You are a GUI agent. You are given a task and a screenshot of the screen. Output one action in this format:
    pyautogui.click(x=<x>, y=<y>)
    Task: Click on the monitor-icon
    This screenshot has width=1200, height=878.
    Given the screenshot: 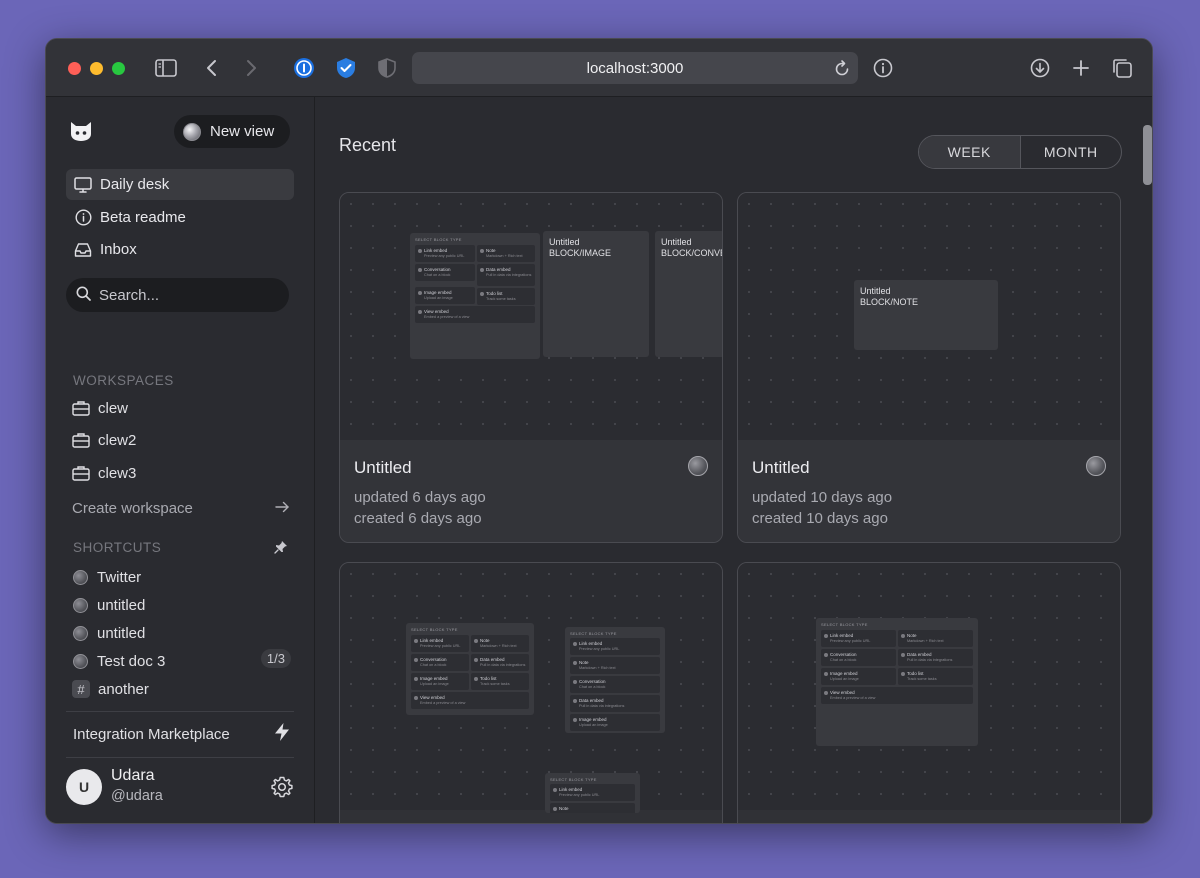 What is the action you would take?
    pyautogui.click(x=83, y=185)
    